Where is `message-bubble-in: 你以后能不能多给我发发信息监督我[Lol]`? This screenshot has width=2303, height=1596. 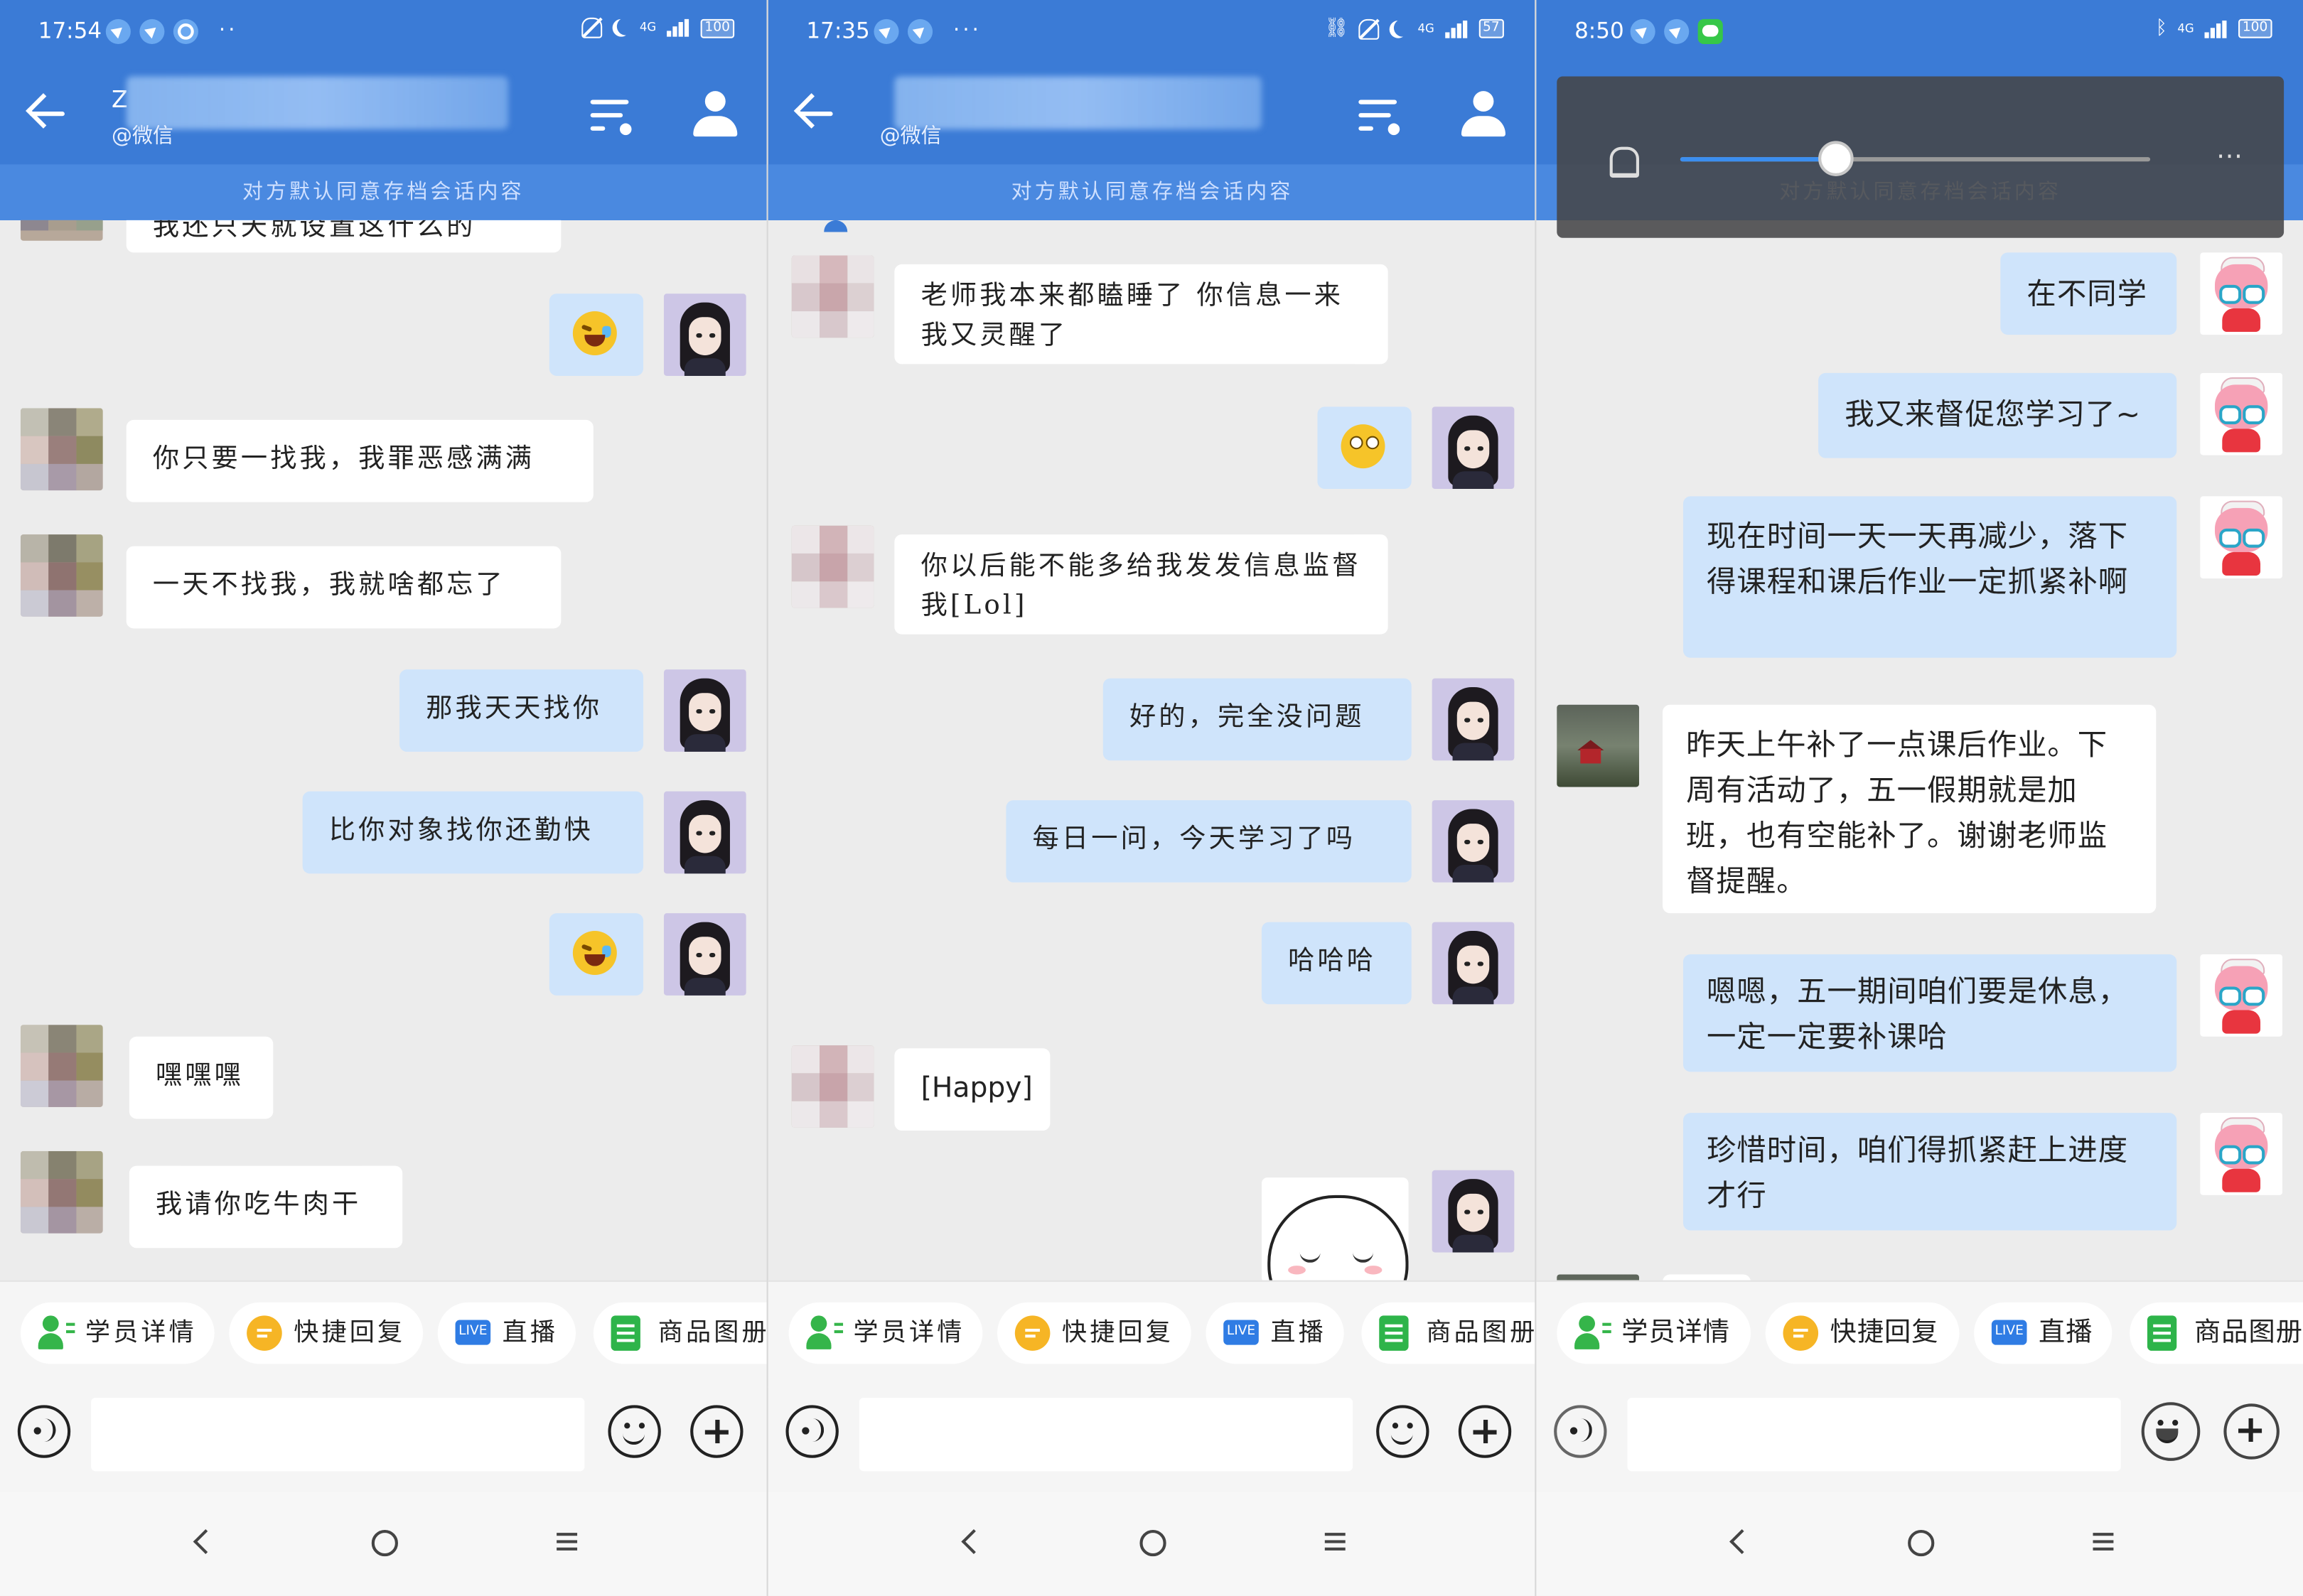
message-bubble-in: 你以后能不能多给我发发信息监督我[Lol] is located at coordinates (1141, 584).